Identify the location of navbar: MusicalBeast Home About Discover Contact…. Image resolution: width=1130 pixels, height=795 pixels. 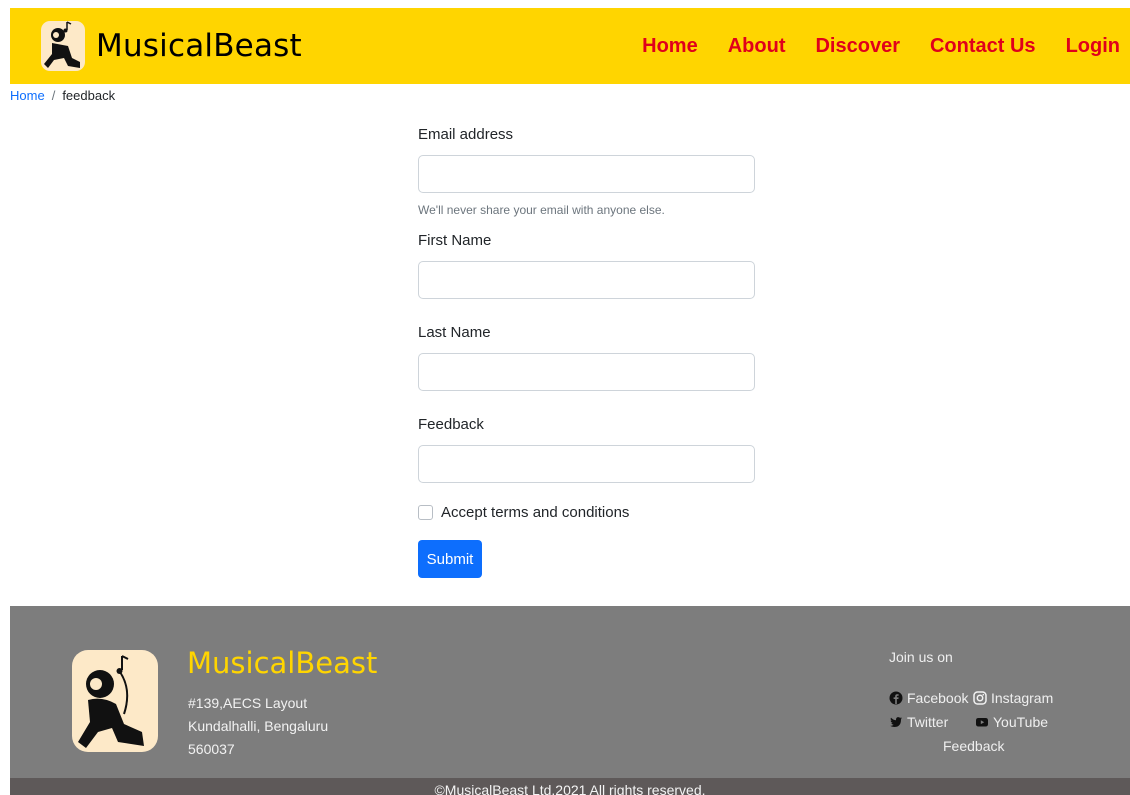
(570, 46).